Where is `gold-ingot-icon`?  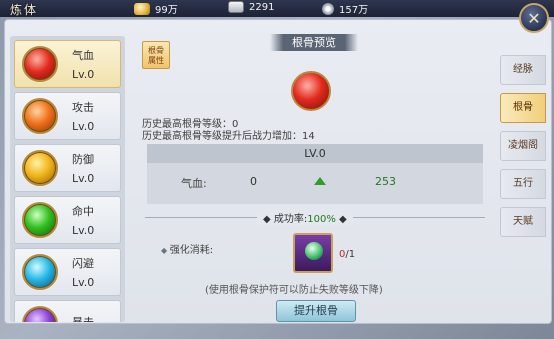 gold-ingot-icon is located at coordinates (142, 8).